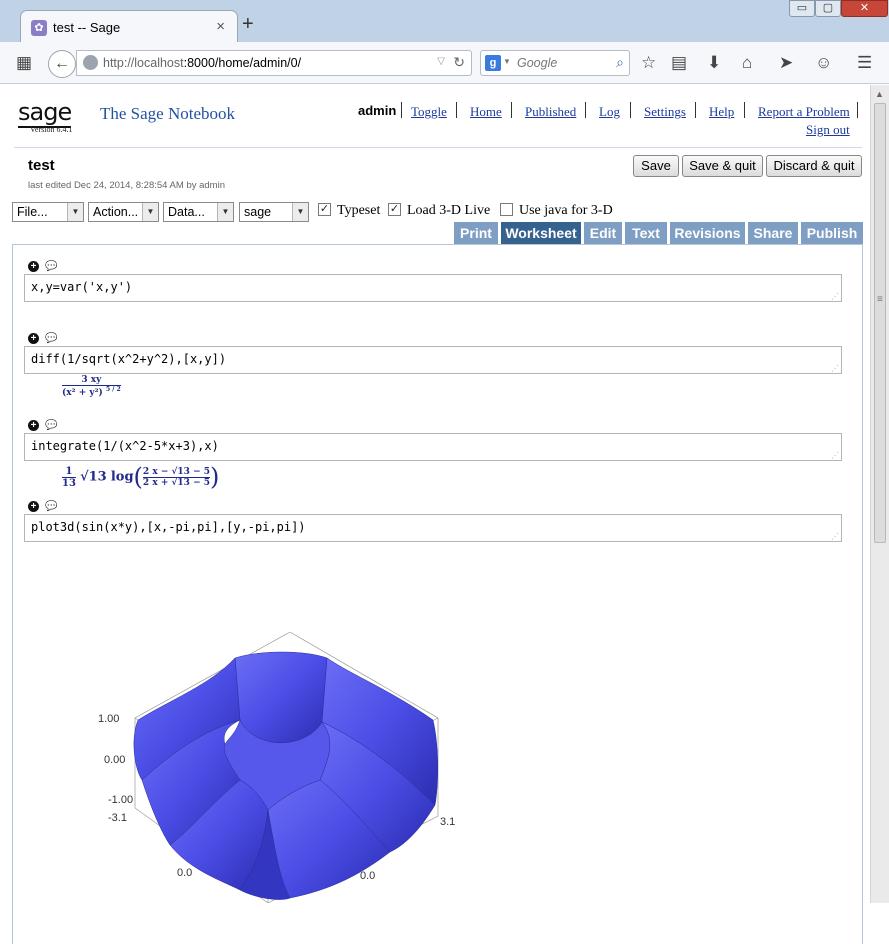 This screenshot has height=944, width=889. What do you see at coordinates (665, 112) in the screenshot?
I see `link-settings: Settings` at bounding box center [665, 112].